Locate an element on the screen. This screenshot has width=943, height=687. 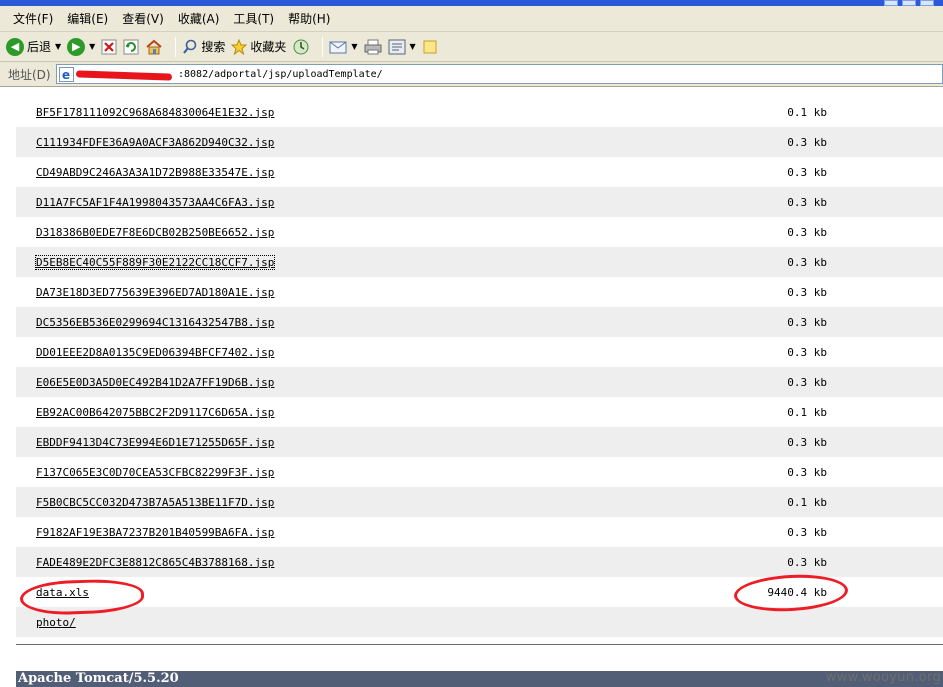
forward-dropdown-icon: ▼ is located at coordinates (92, 46).